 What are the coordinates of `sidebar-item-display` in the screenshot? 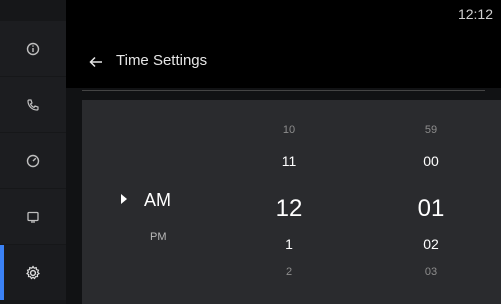 It's located at (33, 216).